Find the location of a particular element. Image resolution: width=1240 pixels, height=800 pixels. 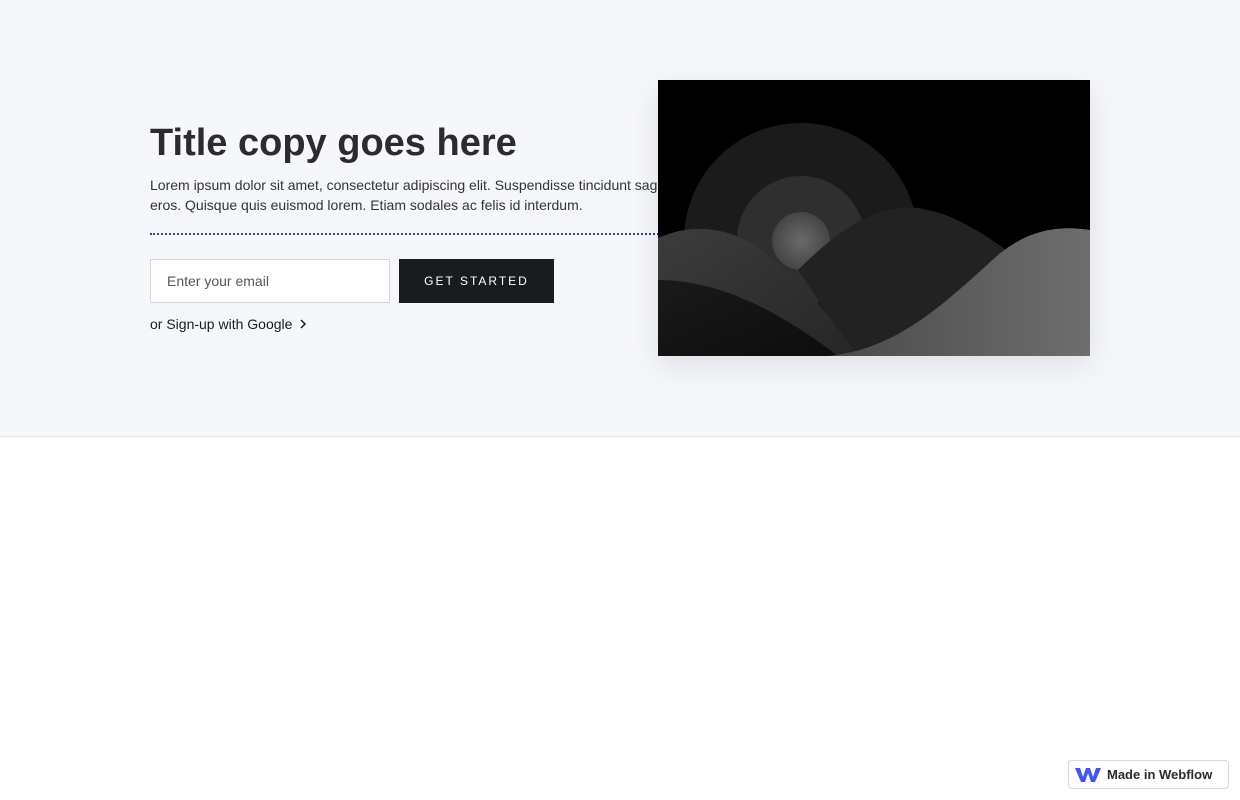

google-signup-link: or Sign-up with Google is located at coordinates (228, 324).